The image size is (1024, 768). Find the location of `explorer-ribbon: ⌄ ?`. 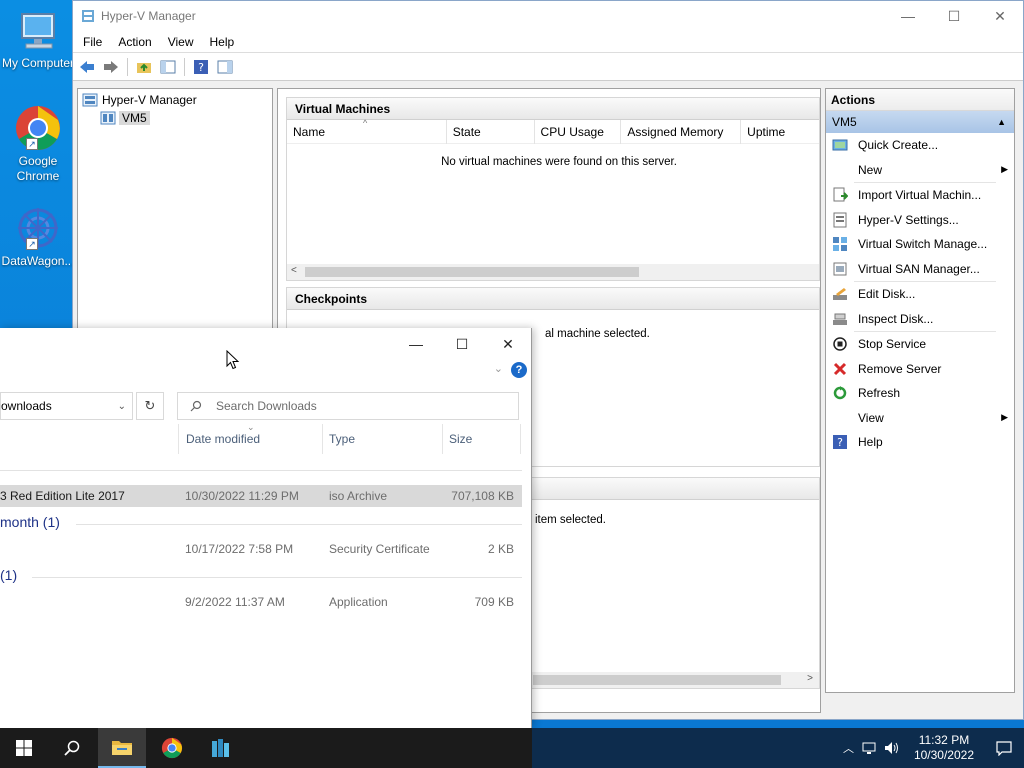

explorer-ribbon: ⌄ ? is located at coordinates (265, 372).